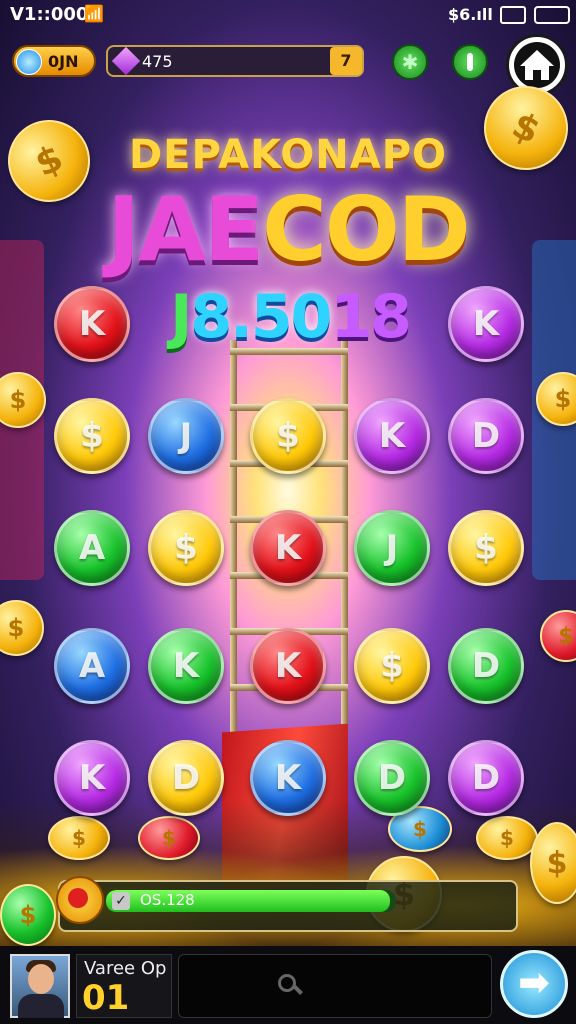 The height and width of the screenshot is (1024, 576). Describe the element at coordinates (534, 984) in the screenshot. I see `next-arrow-button: ➡` at that location.